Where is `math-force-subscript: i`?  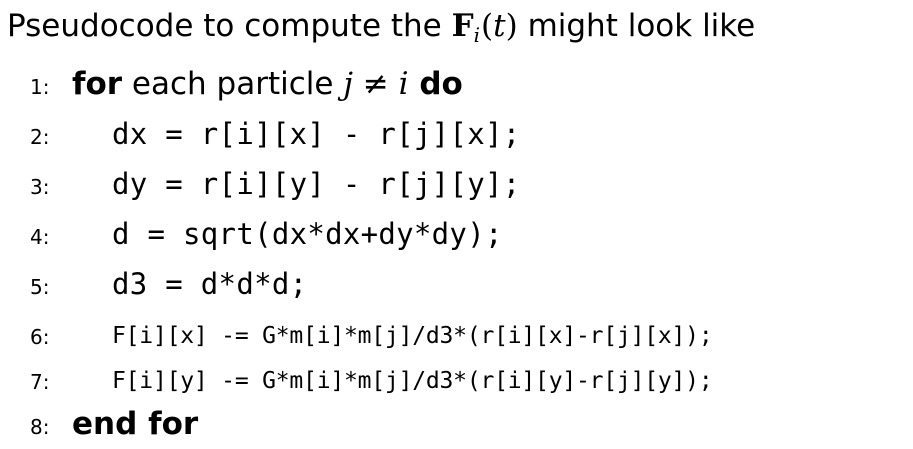 math-force-subscript: i is located at coordinates (477, 35).